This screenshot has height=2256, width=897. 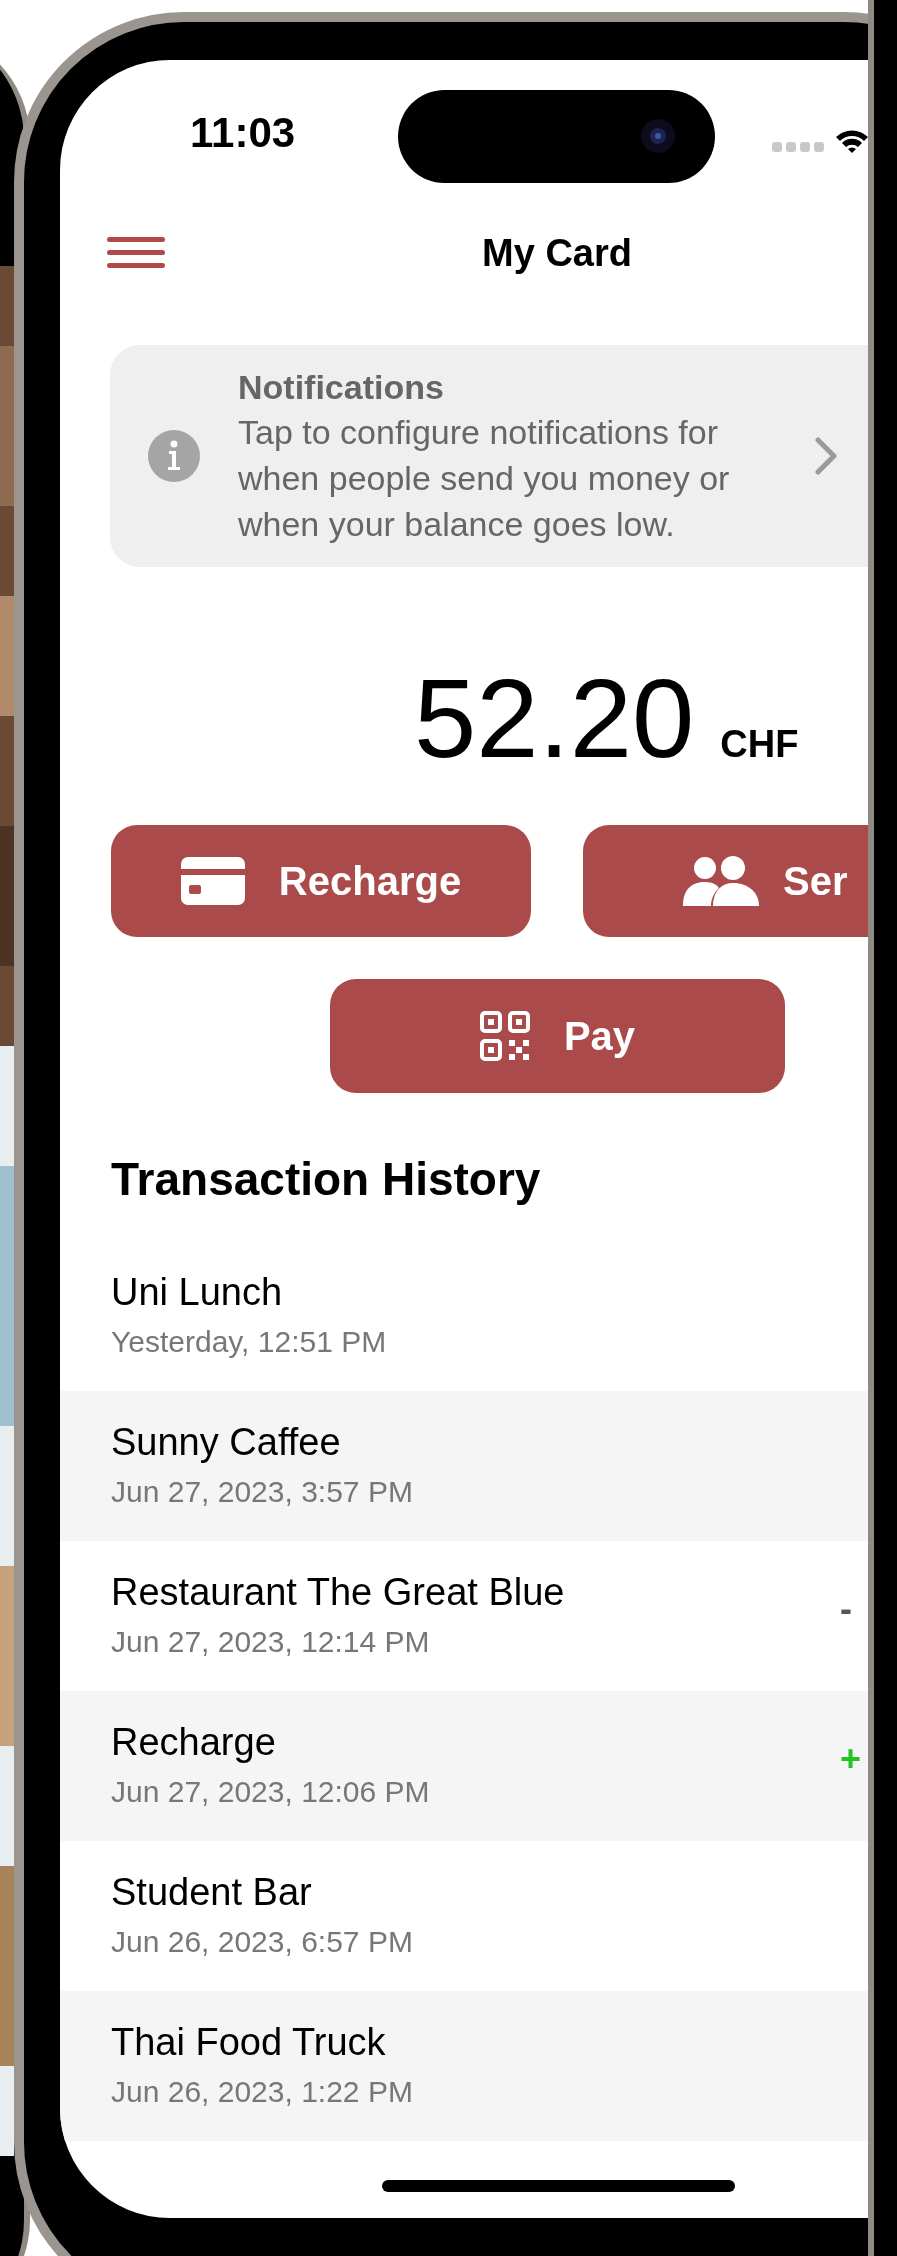 What do you see at coordinates (557, 253) in the screenshot?
I see `screen-title: My Card` at bounding box center [557, 253].